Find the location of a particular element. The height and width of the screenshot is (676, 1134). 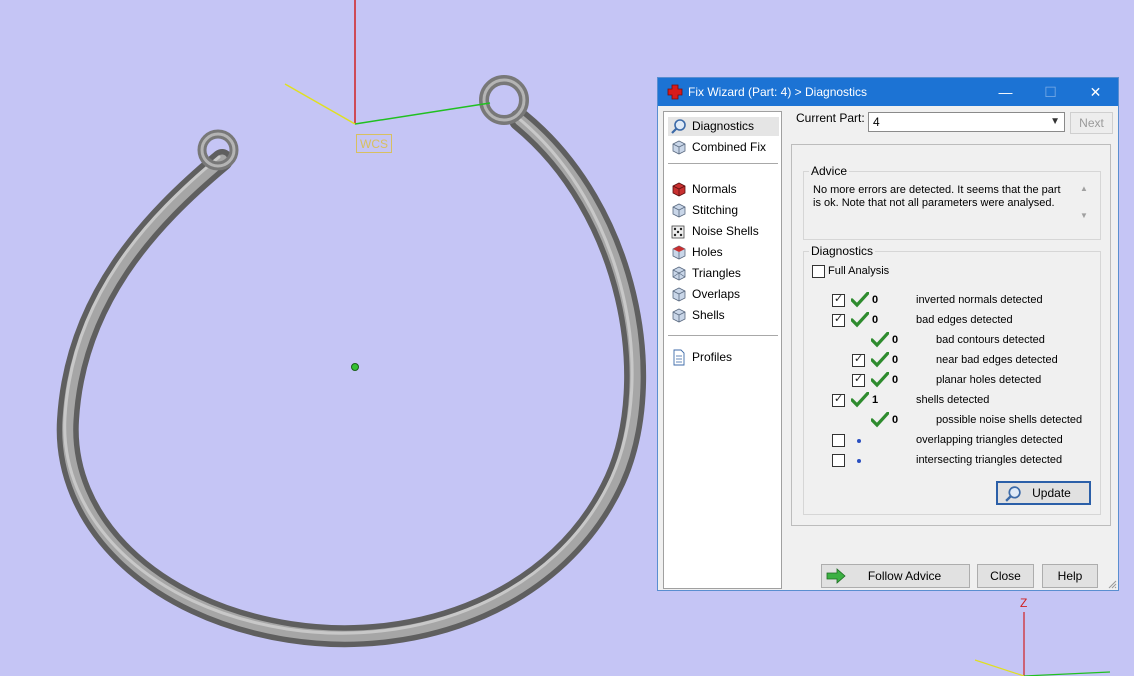

inverted-normals-checkbox: ✓ is located at coordinates (838, 300).